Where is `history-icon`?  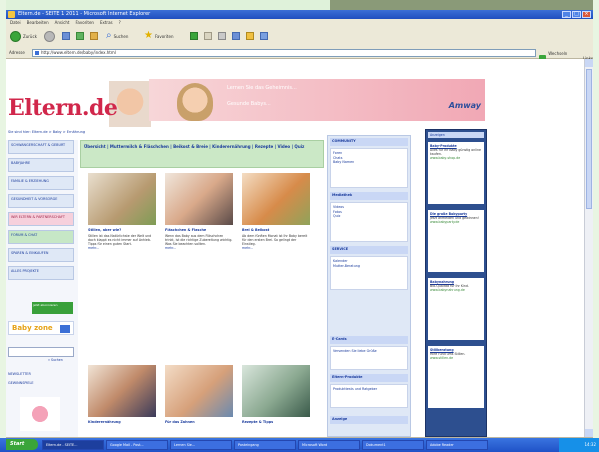
history-icon is located at coordinates (194, 36).